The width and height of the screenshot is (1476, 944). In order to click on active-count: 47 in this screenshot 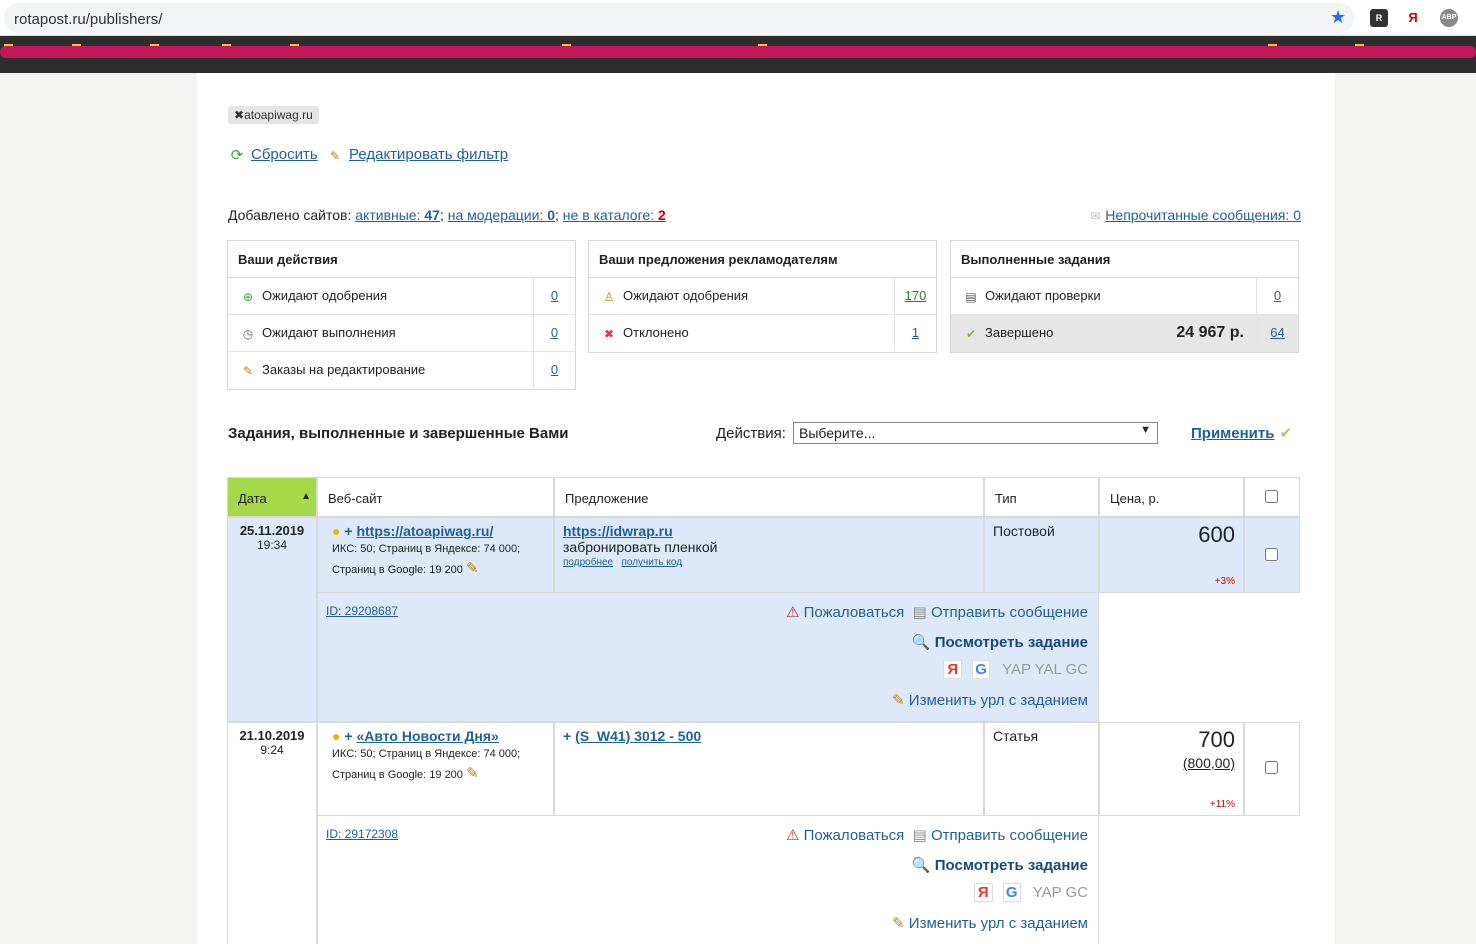, I will do `click(432, 215)`.